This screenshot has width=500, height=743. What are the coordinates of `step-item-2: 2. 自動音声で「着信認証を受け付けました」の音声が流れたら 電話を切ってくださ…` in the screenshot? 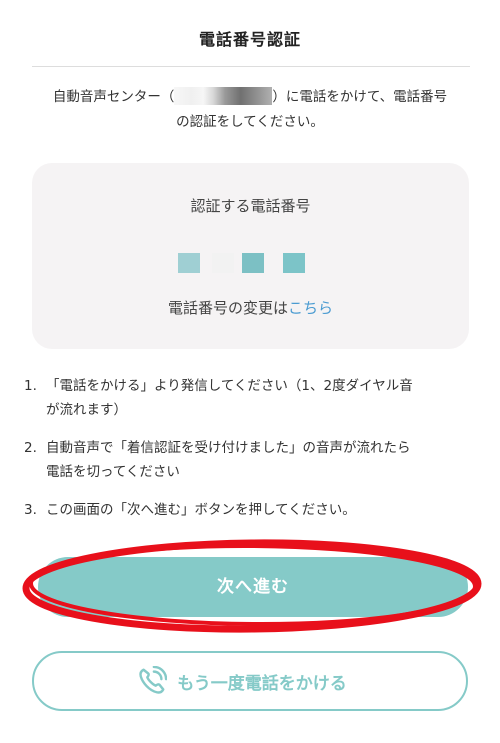 It's located at (249, 460).